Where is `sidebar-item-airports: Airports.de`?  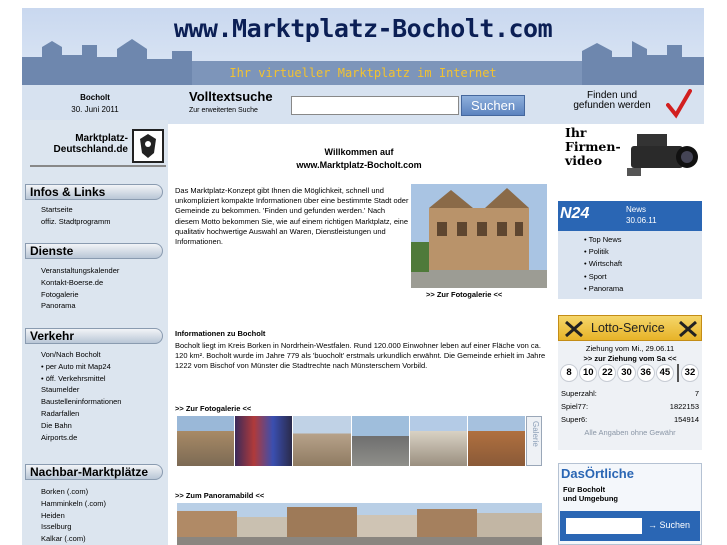 sidebar-item-airports: Airports.de is located at coordinates (103, 438).